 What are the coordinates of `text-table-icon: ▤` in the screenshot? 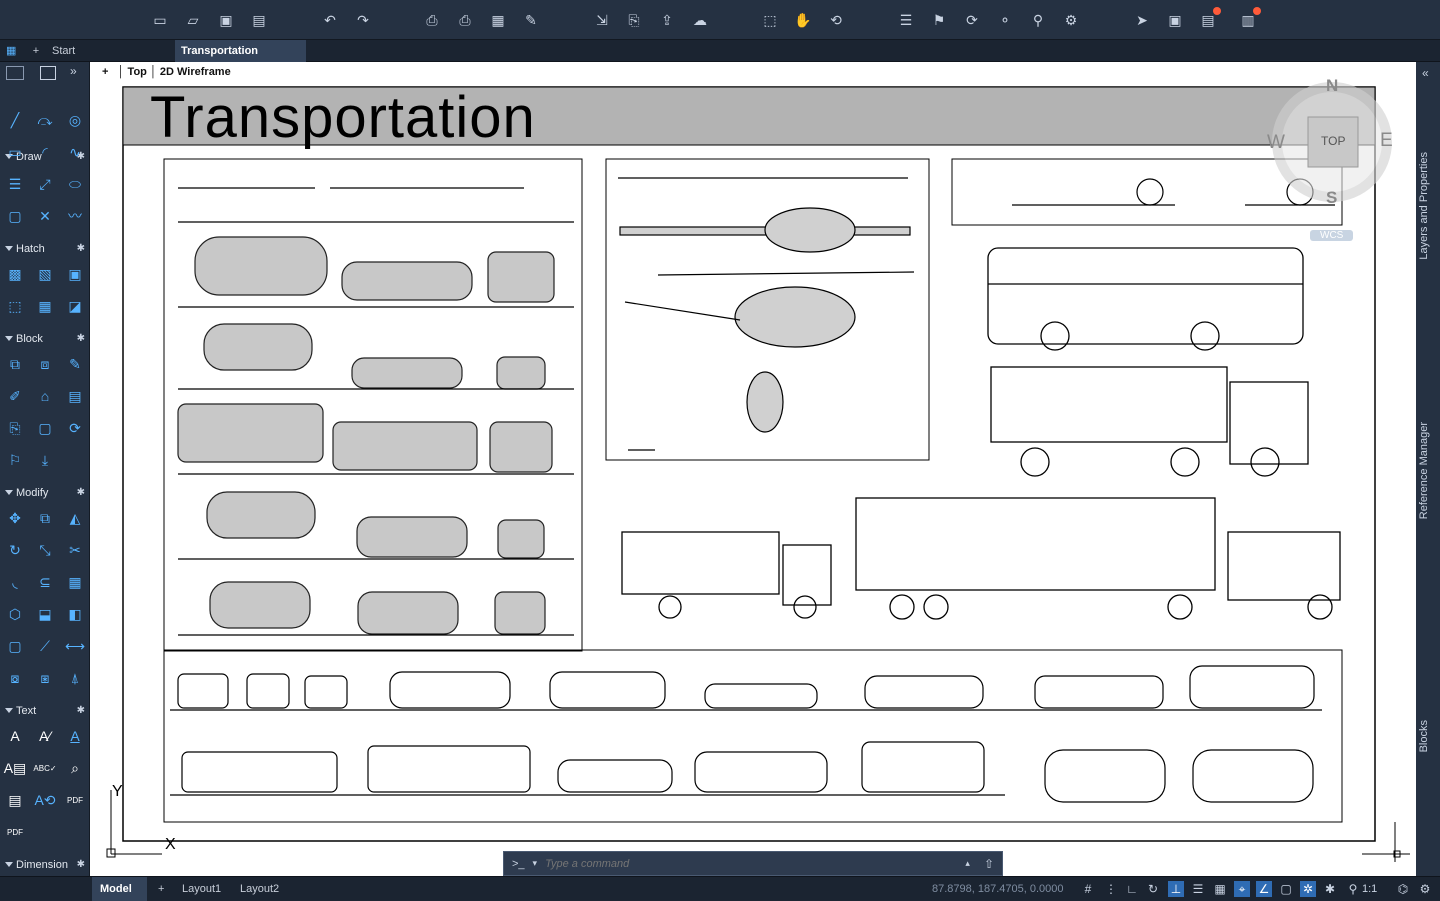 It's located at (15, 800).